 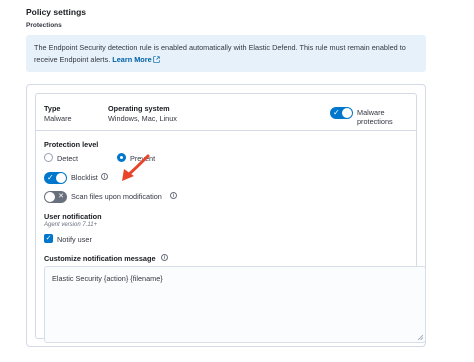 What do you see at coordinates (74, 239) in the screenshot?
I see `notify-user-label: Notify user` at bounding box center [74, 239].